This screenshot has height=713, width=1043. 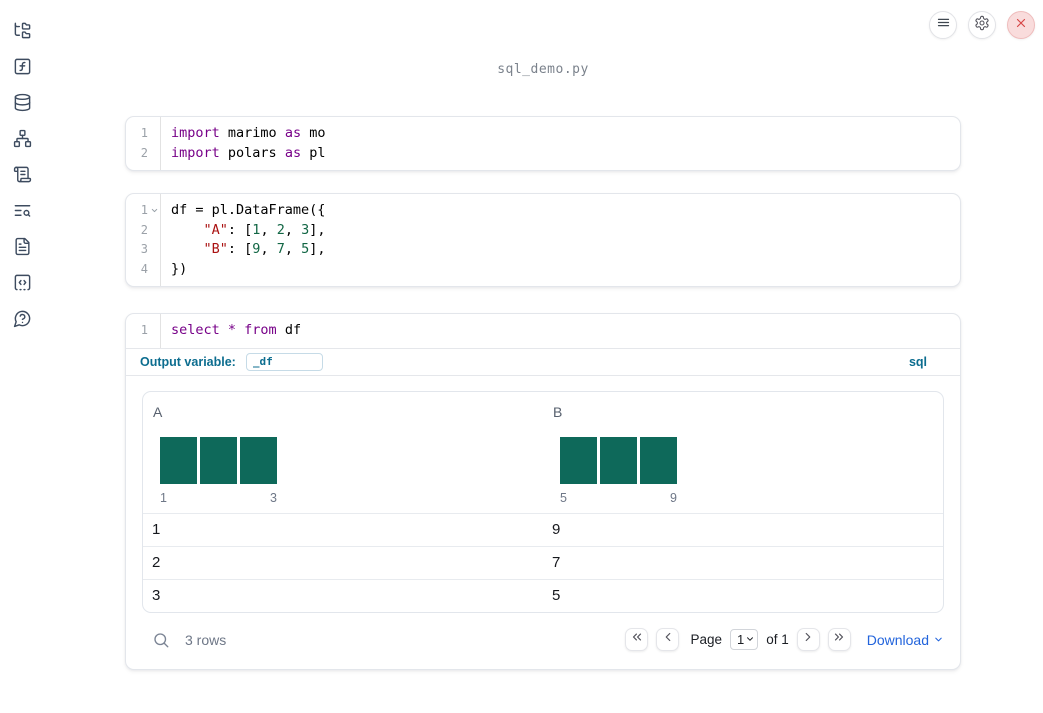 I want to click on shutdown-button, so click(x=1021, y=25).